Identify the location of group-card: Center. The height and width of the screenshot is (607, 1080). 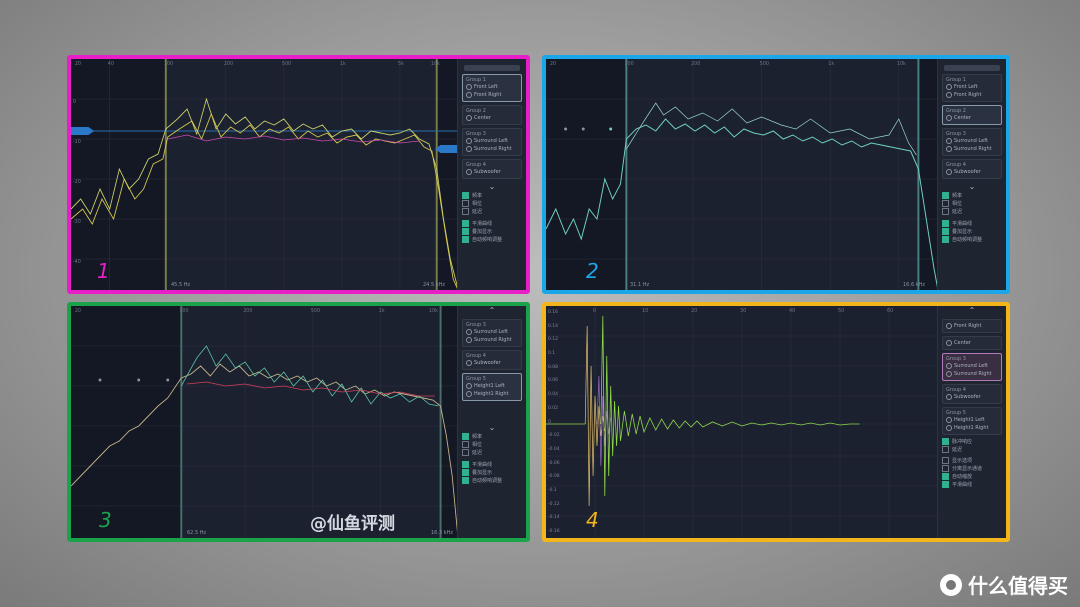
(972, 343).